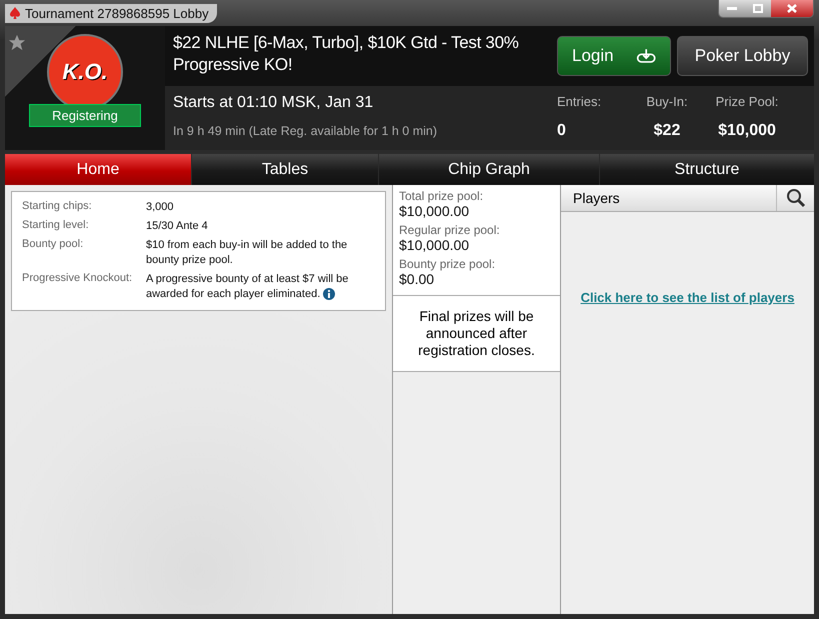 This screenshot has height=619, width=819. What do you see at coordinates (747, 101) in the screenshot?
I see `stat-label: Prize Pool:` at bounding box center [747, 101].